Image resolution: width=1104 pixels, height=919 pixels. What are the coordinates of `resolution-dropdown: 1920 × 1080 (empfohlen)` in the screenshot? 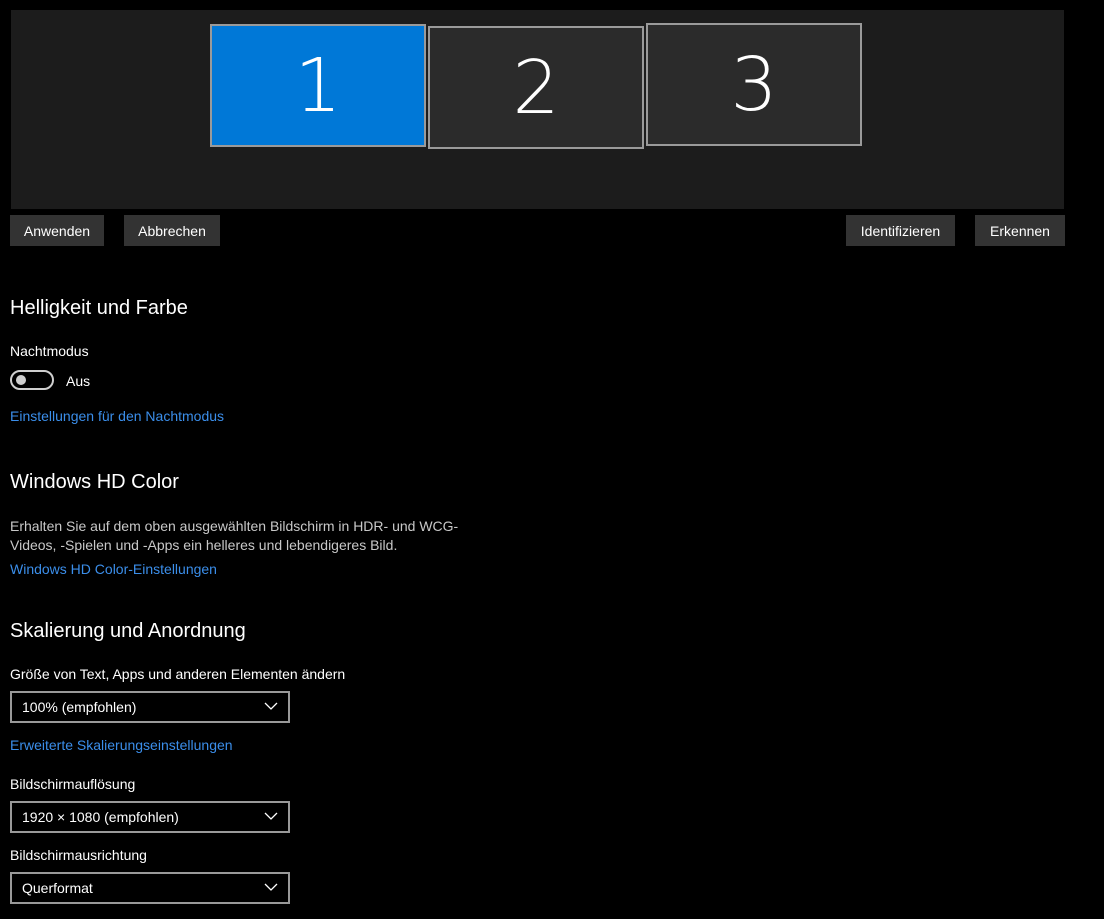 It's located at (150, 817).